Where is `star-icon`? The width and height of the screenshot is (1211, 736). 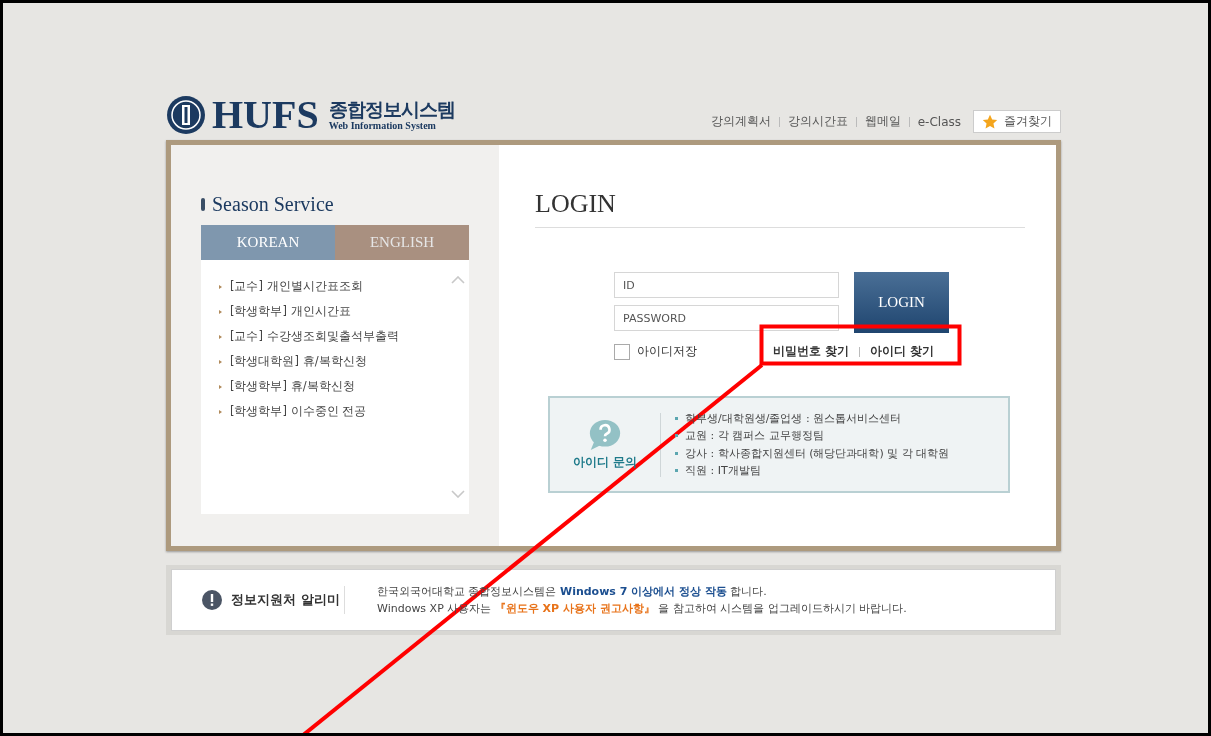
star-icon is located at coordinates (990, 121).